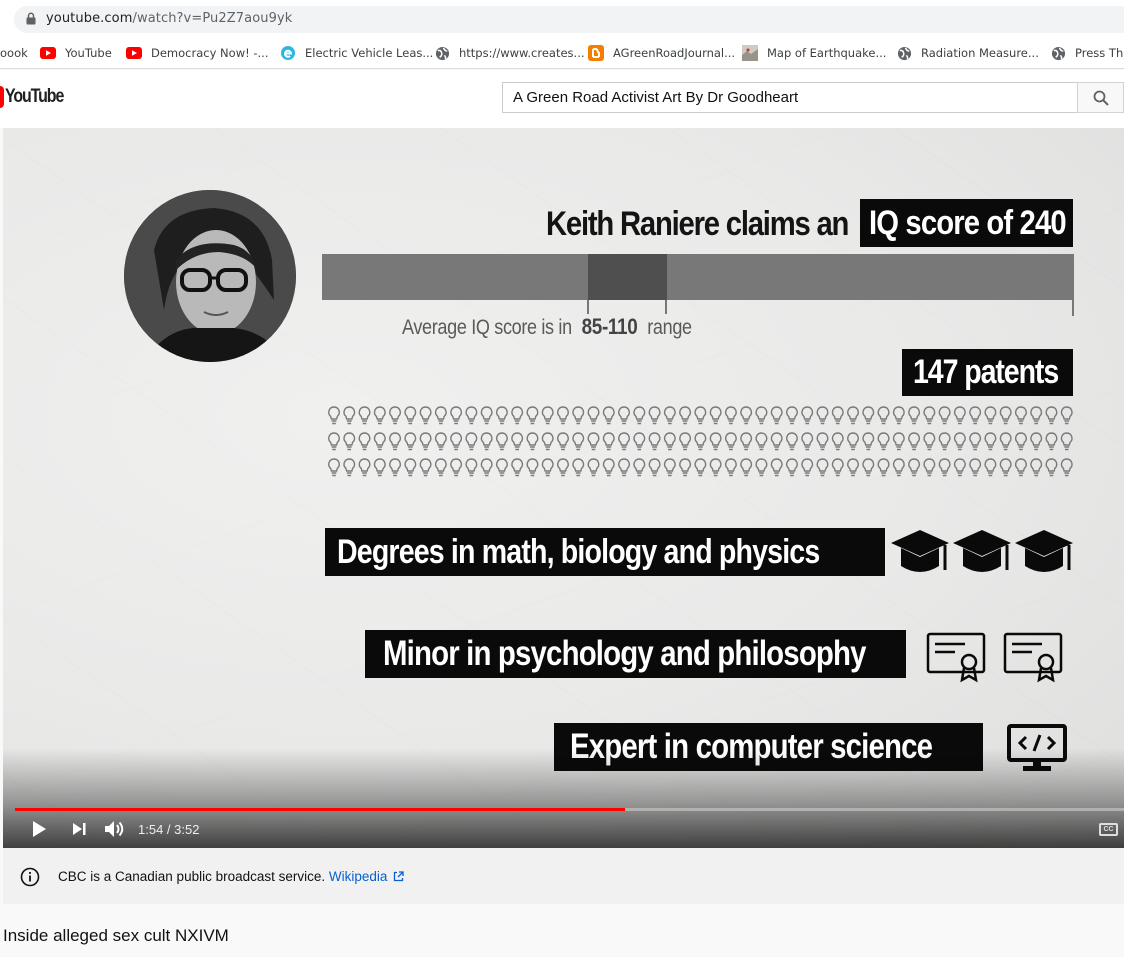  What do you see at coordinates (37, 97) in the screenshot?
I see `youtube-logo: YouTube` at bounding box center [37, 97].